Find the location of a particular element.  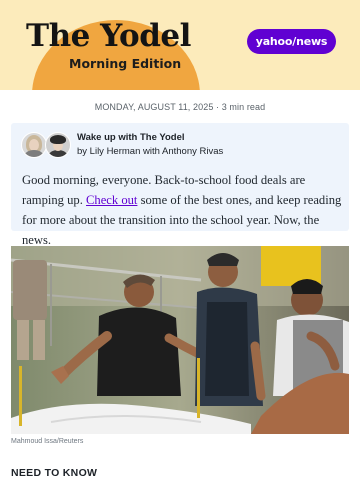

check-out-link: Check out is located at coordinates (111, 200).